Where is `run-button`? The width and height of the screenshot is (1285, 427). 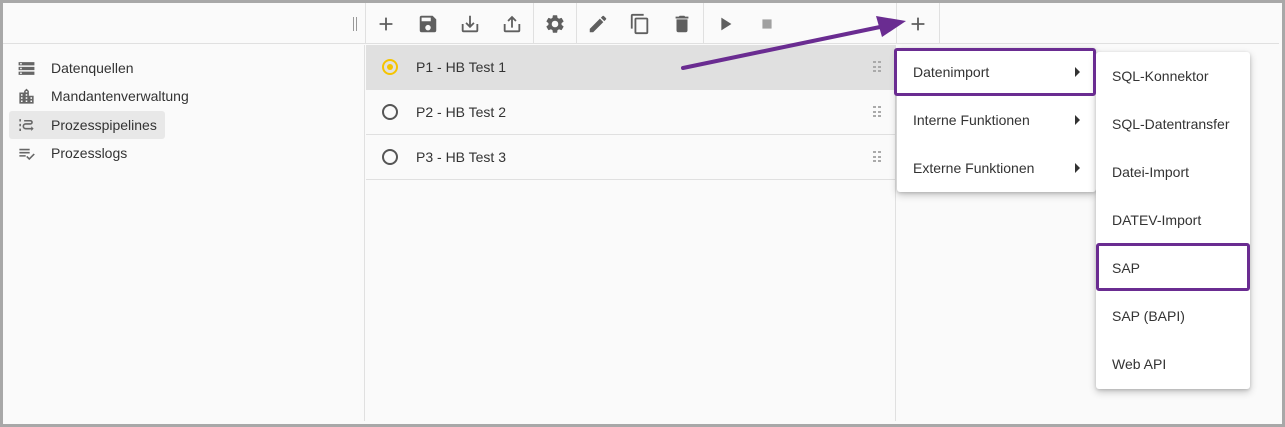
run-button is located at coordinates (725, 23).